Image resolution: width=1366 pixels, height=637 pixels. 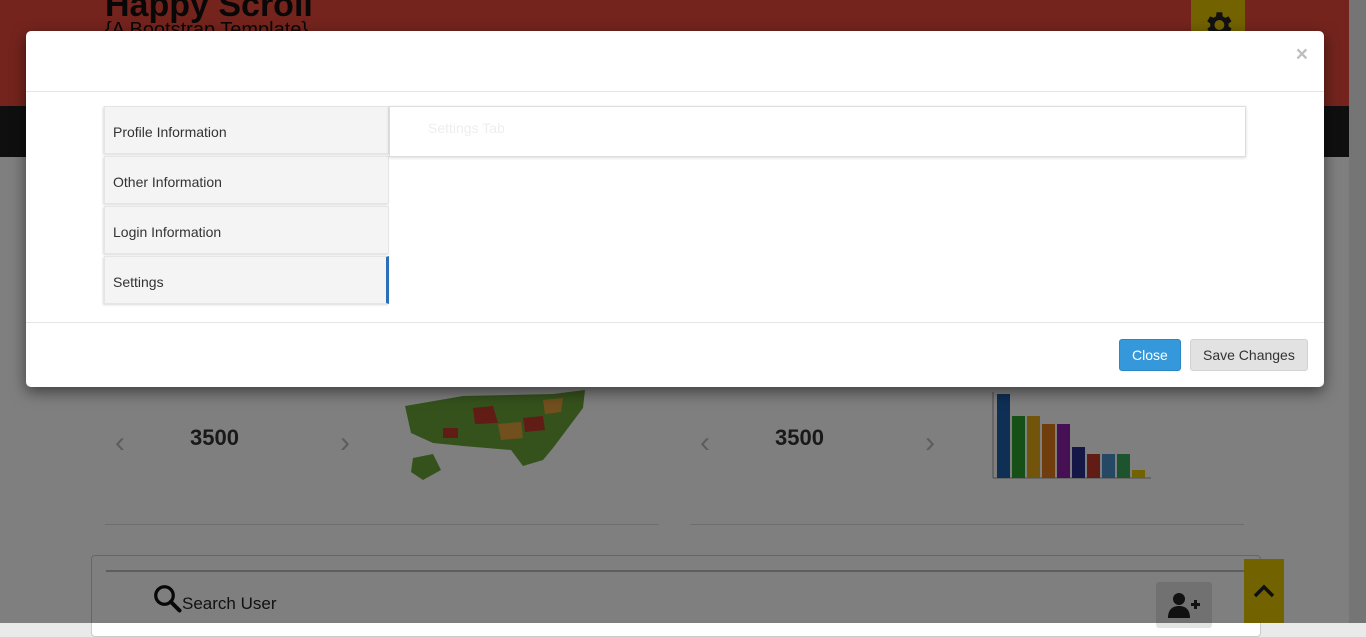 I want to click on save-changes-button: Save Changes, so click(x=1249, y=355).